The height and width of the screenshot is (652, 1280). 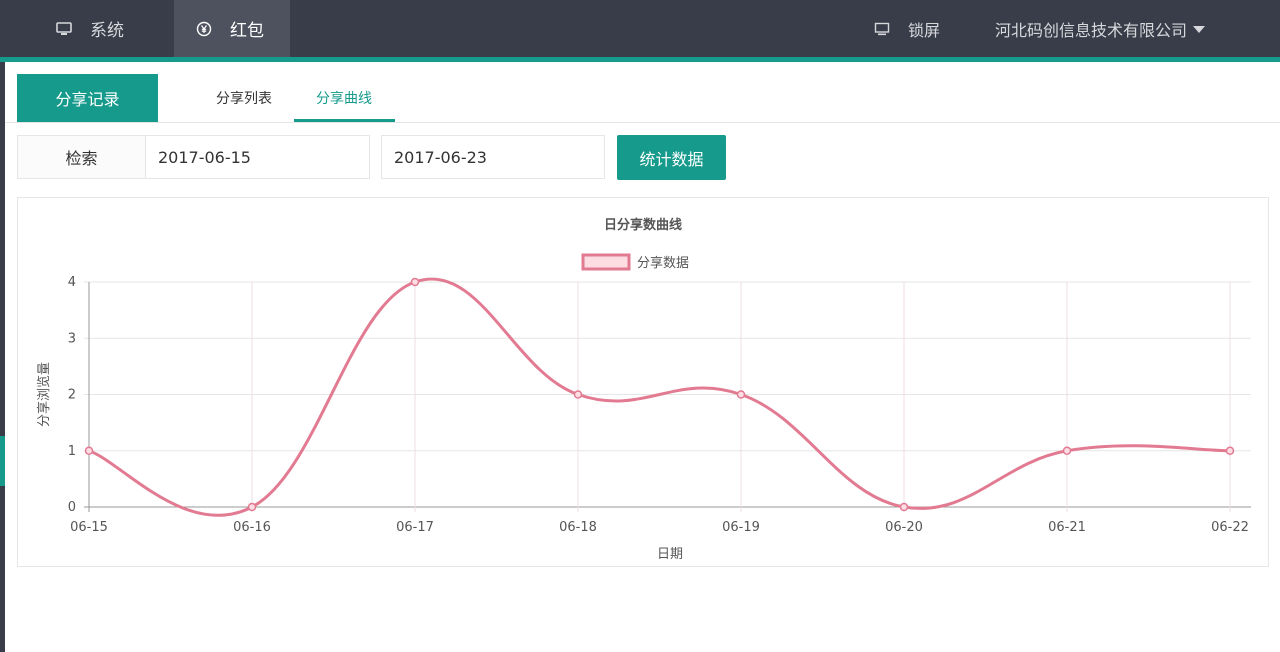 What do you see at coordinates (89, 527) in the screenshot?
I see `x-tick-label: 06-15` at bounding box center [89, 527].